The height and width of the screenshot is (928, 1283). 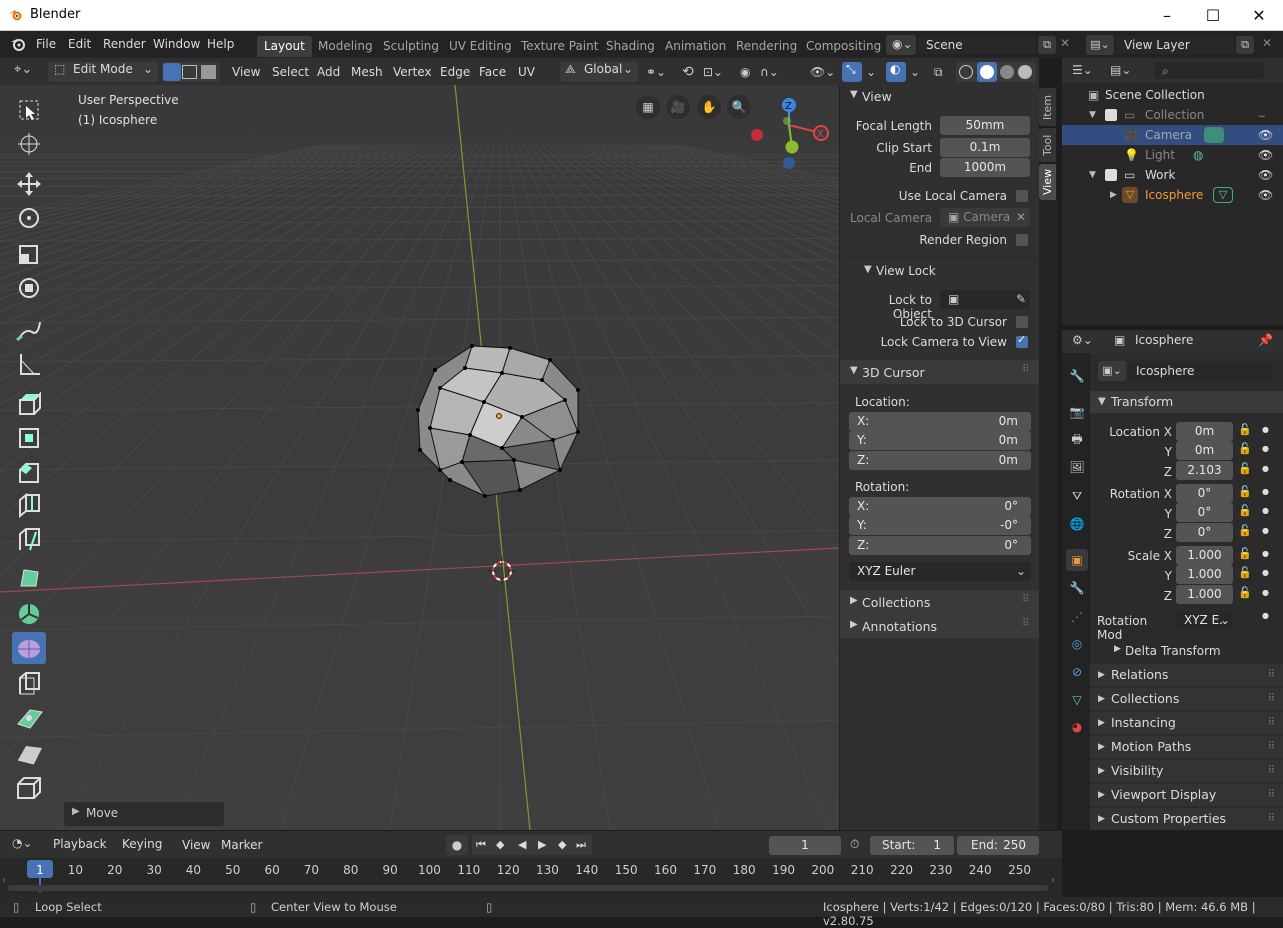 I want to click on editor-type-icon: ◔⌄, so click(x=22, y=843).